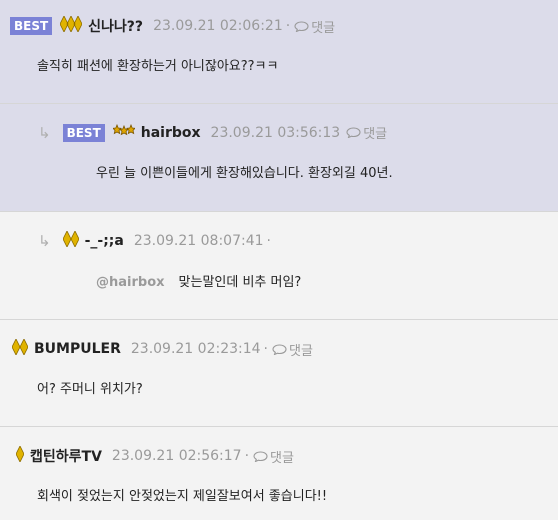 The image size is (558, 520). What do you see at coordinates (171, 133) in the screenshot?
I see `author-nickname: hairbox` at bounding box center [171, 133].